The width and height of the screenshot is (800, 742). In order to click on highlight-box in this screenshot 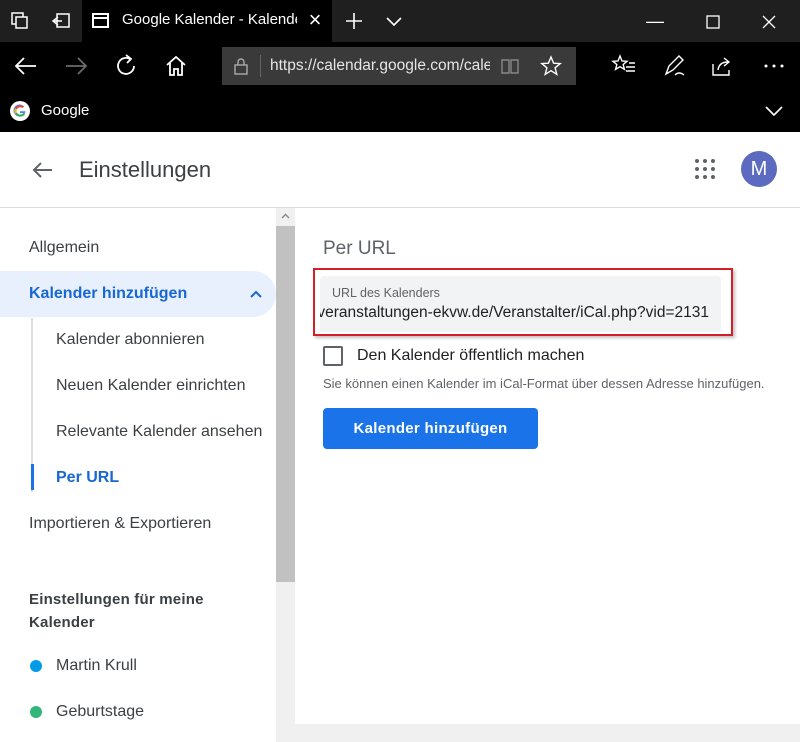, I will do `click(523, 302)`.